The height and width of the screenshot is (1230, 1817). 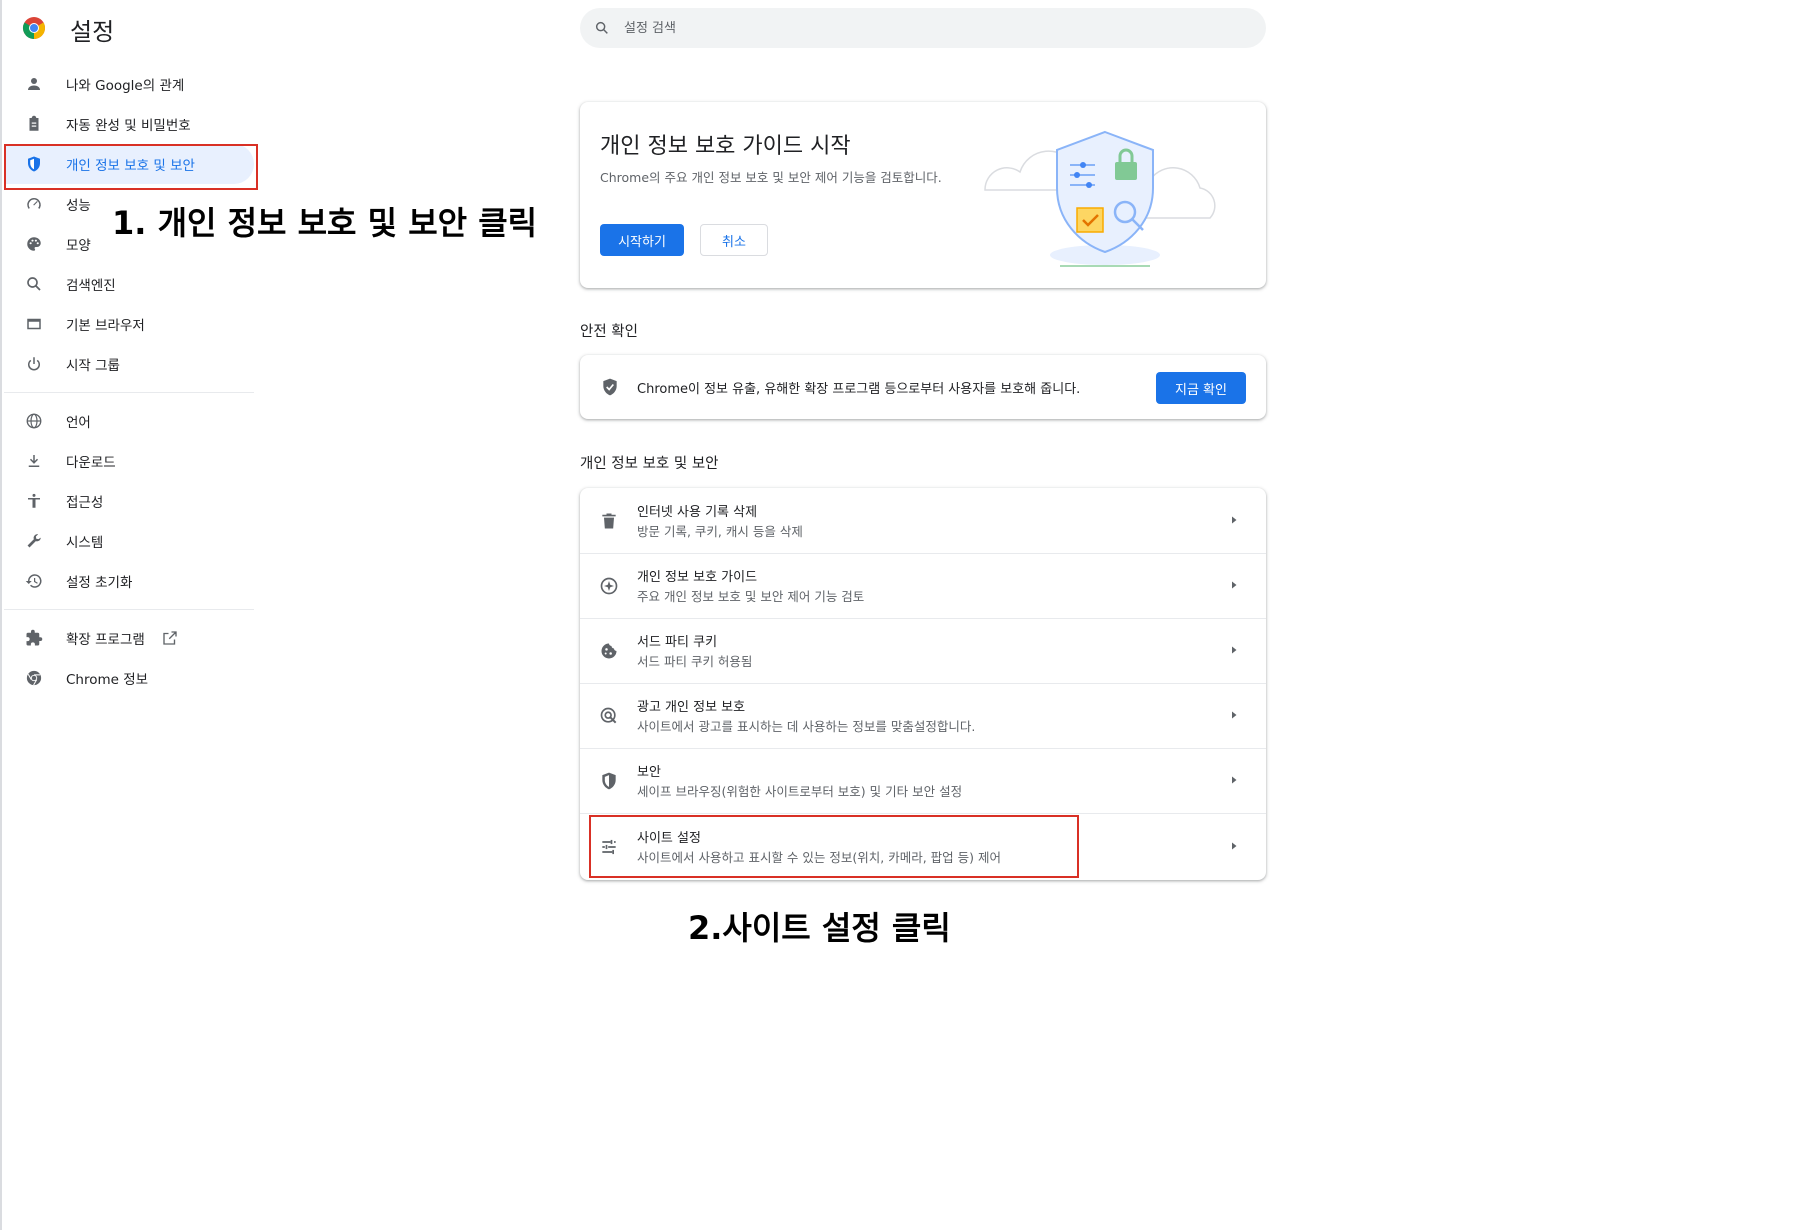 What do you see at coordinates (734, 240) in the screenshot?
I see `cancel-button: 취소` at bounding box center [734, 240].